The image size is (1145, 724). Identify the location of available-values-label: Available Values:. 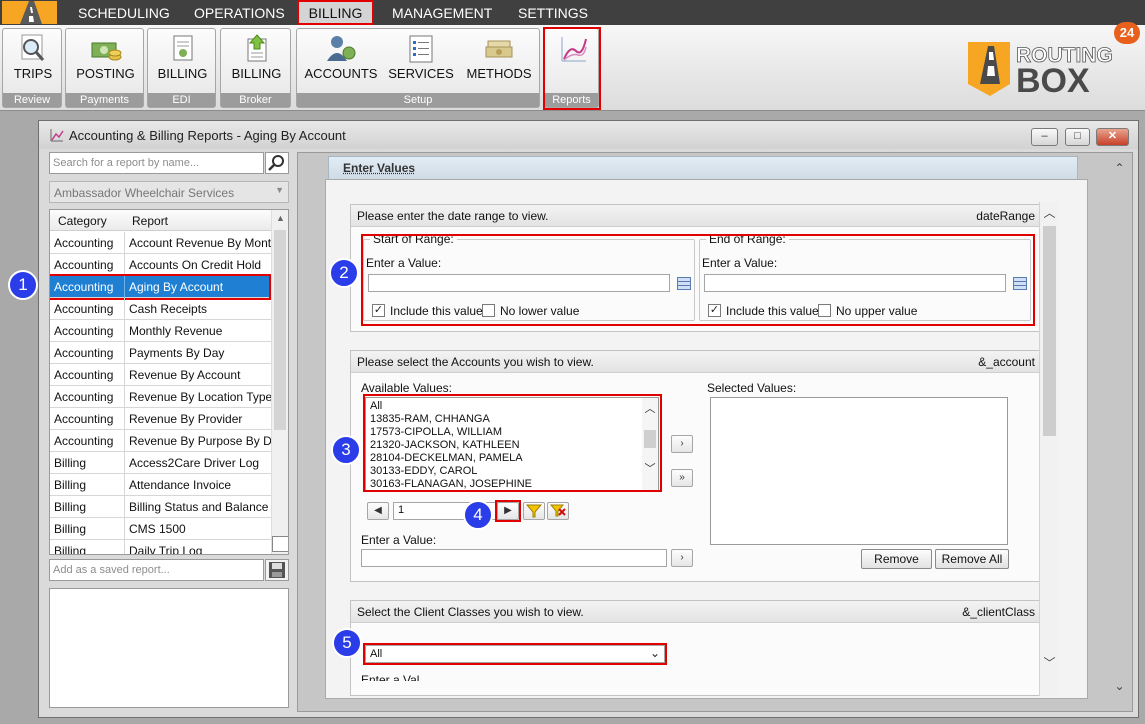
(406, 388).